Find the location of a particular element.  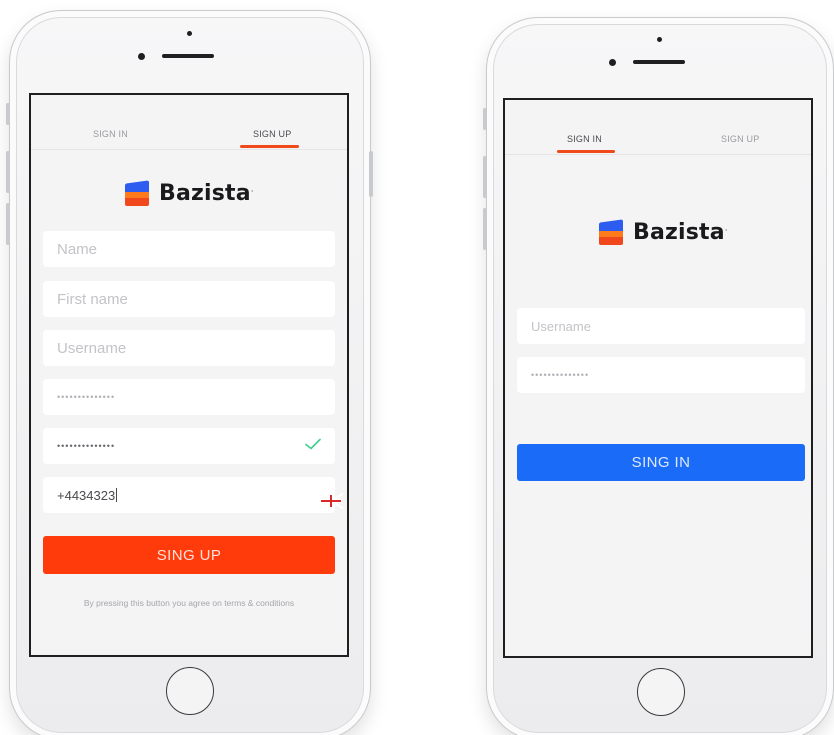

confirm-password-mask: •••••••••••••• is located at coordinates (86, 446).